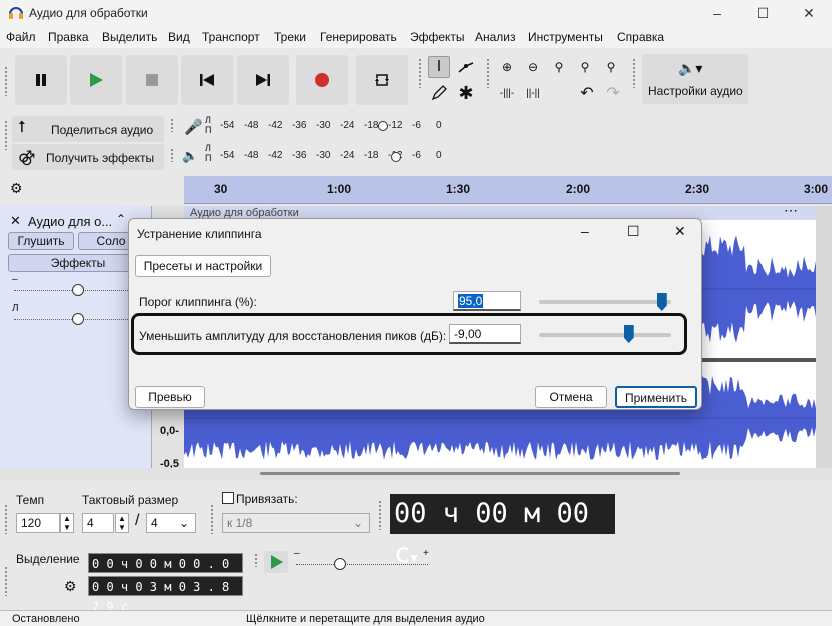  Describe the element at coordinates (41, 80) in the screenshot. I see `pause-button` at that location.